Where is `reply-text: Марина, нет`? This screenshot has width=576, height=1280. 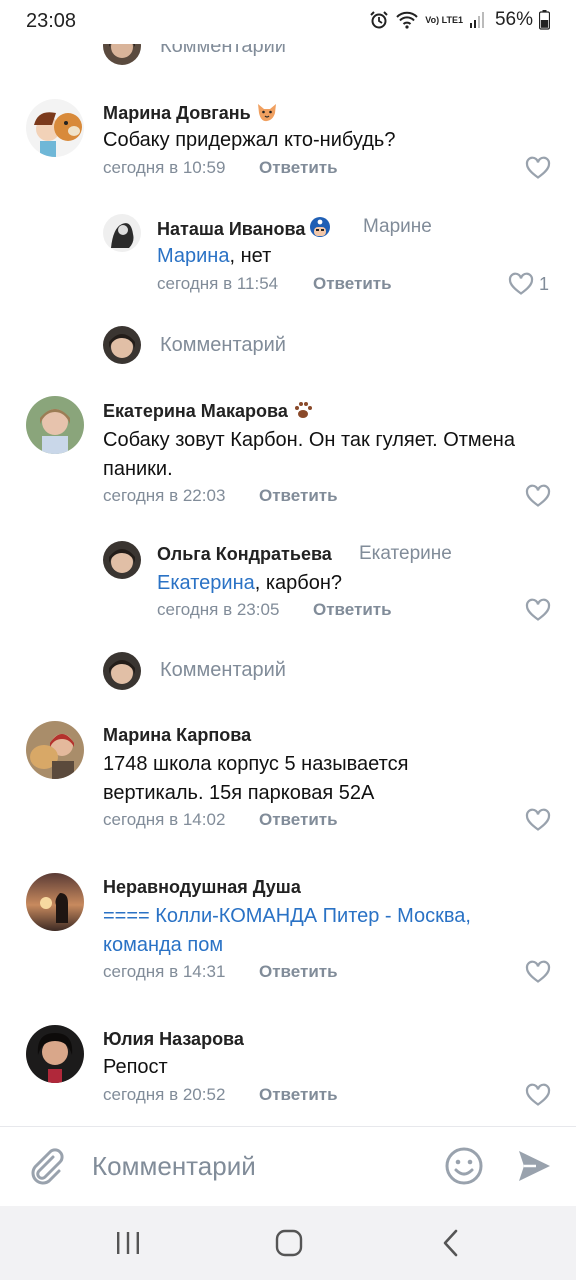
reply-text: Марина, нет is located at coordinates (214, 256).